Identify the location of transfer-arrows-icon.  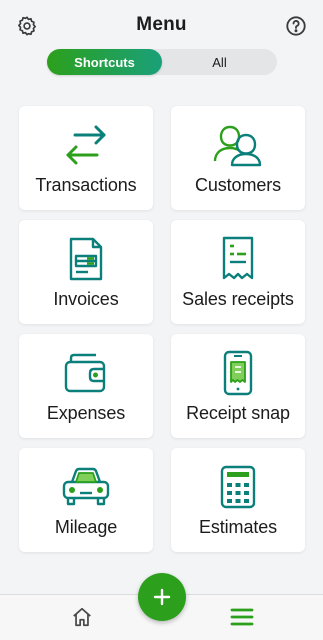
(86, 145).